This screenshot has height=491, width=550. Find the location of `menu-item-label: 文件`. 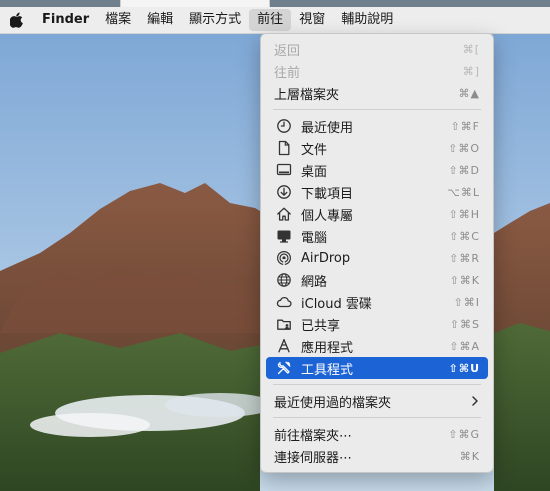

menu-item-label: 文件 is located at coordinates (314, 150).